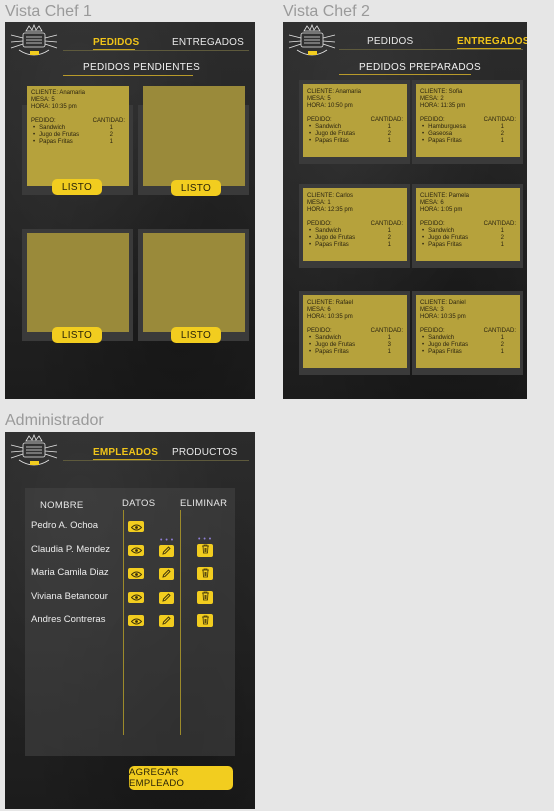 The width and height of the screenshot is (554, 811). I want to click on order-table: MESA: 5, so click(43, 100).